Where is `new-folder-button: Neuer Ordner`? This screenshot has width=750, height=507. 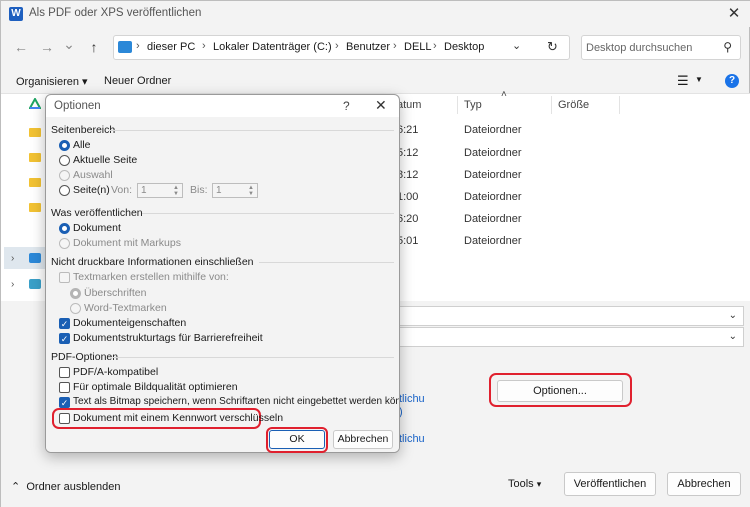
new-folder-button: Neuer Ordner is located at coordinates (137, 81).